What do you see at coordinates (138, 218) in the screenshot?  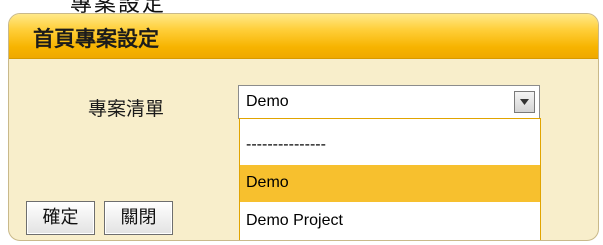 I see `close-button: 關閉` at bounding box center [138, 218].